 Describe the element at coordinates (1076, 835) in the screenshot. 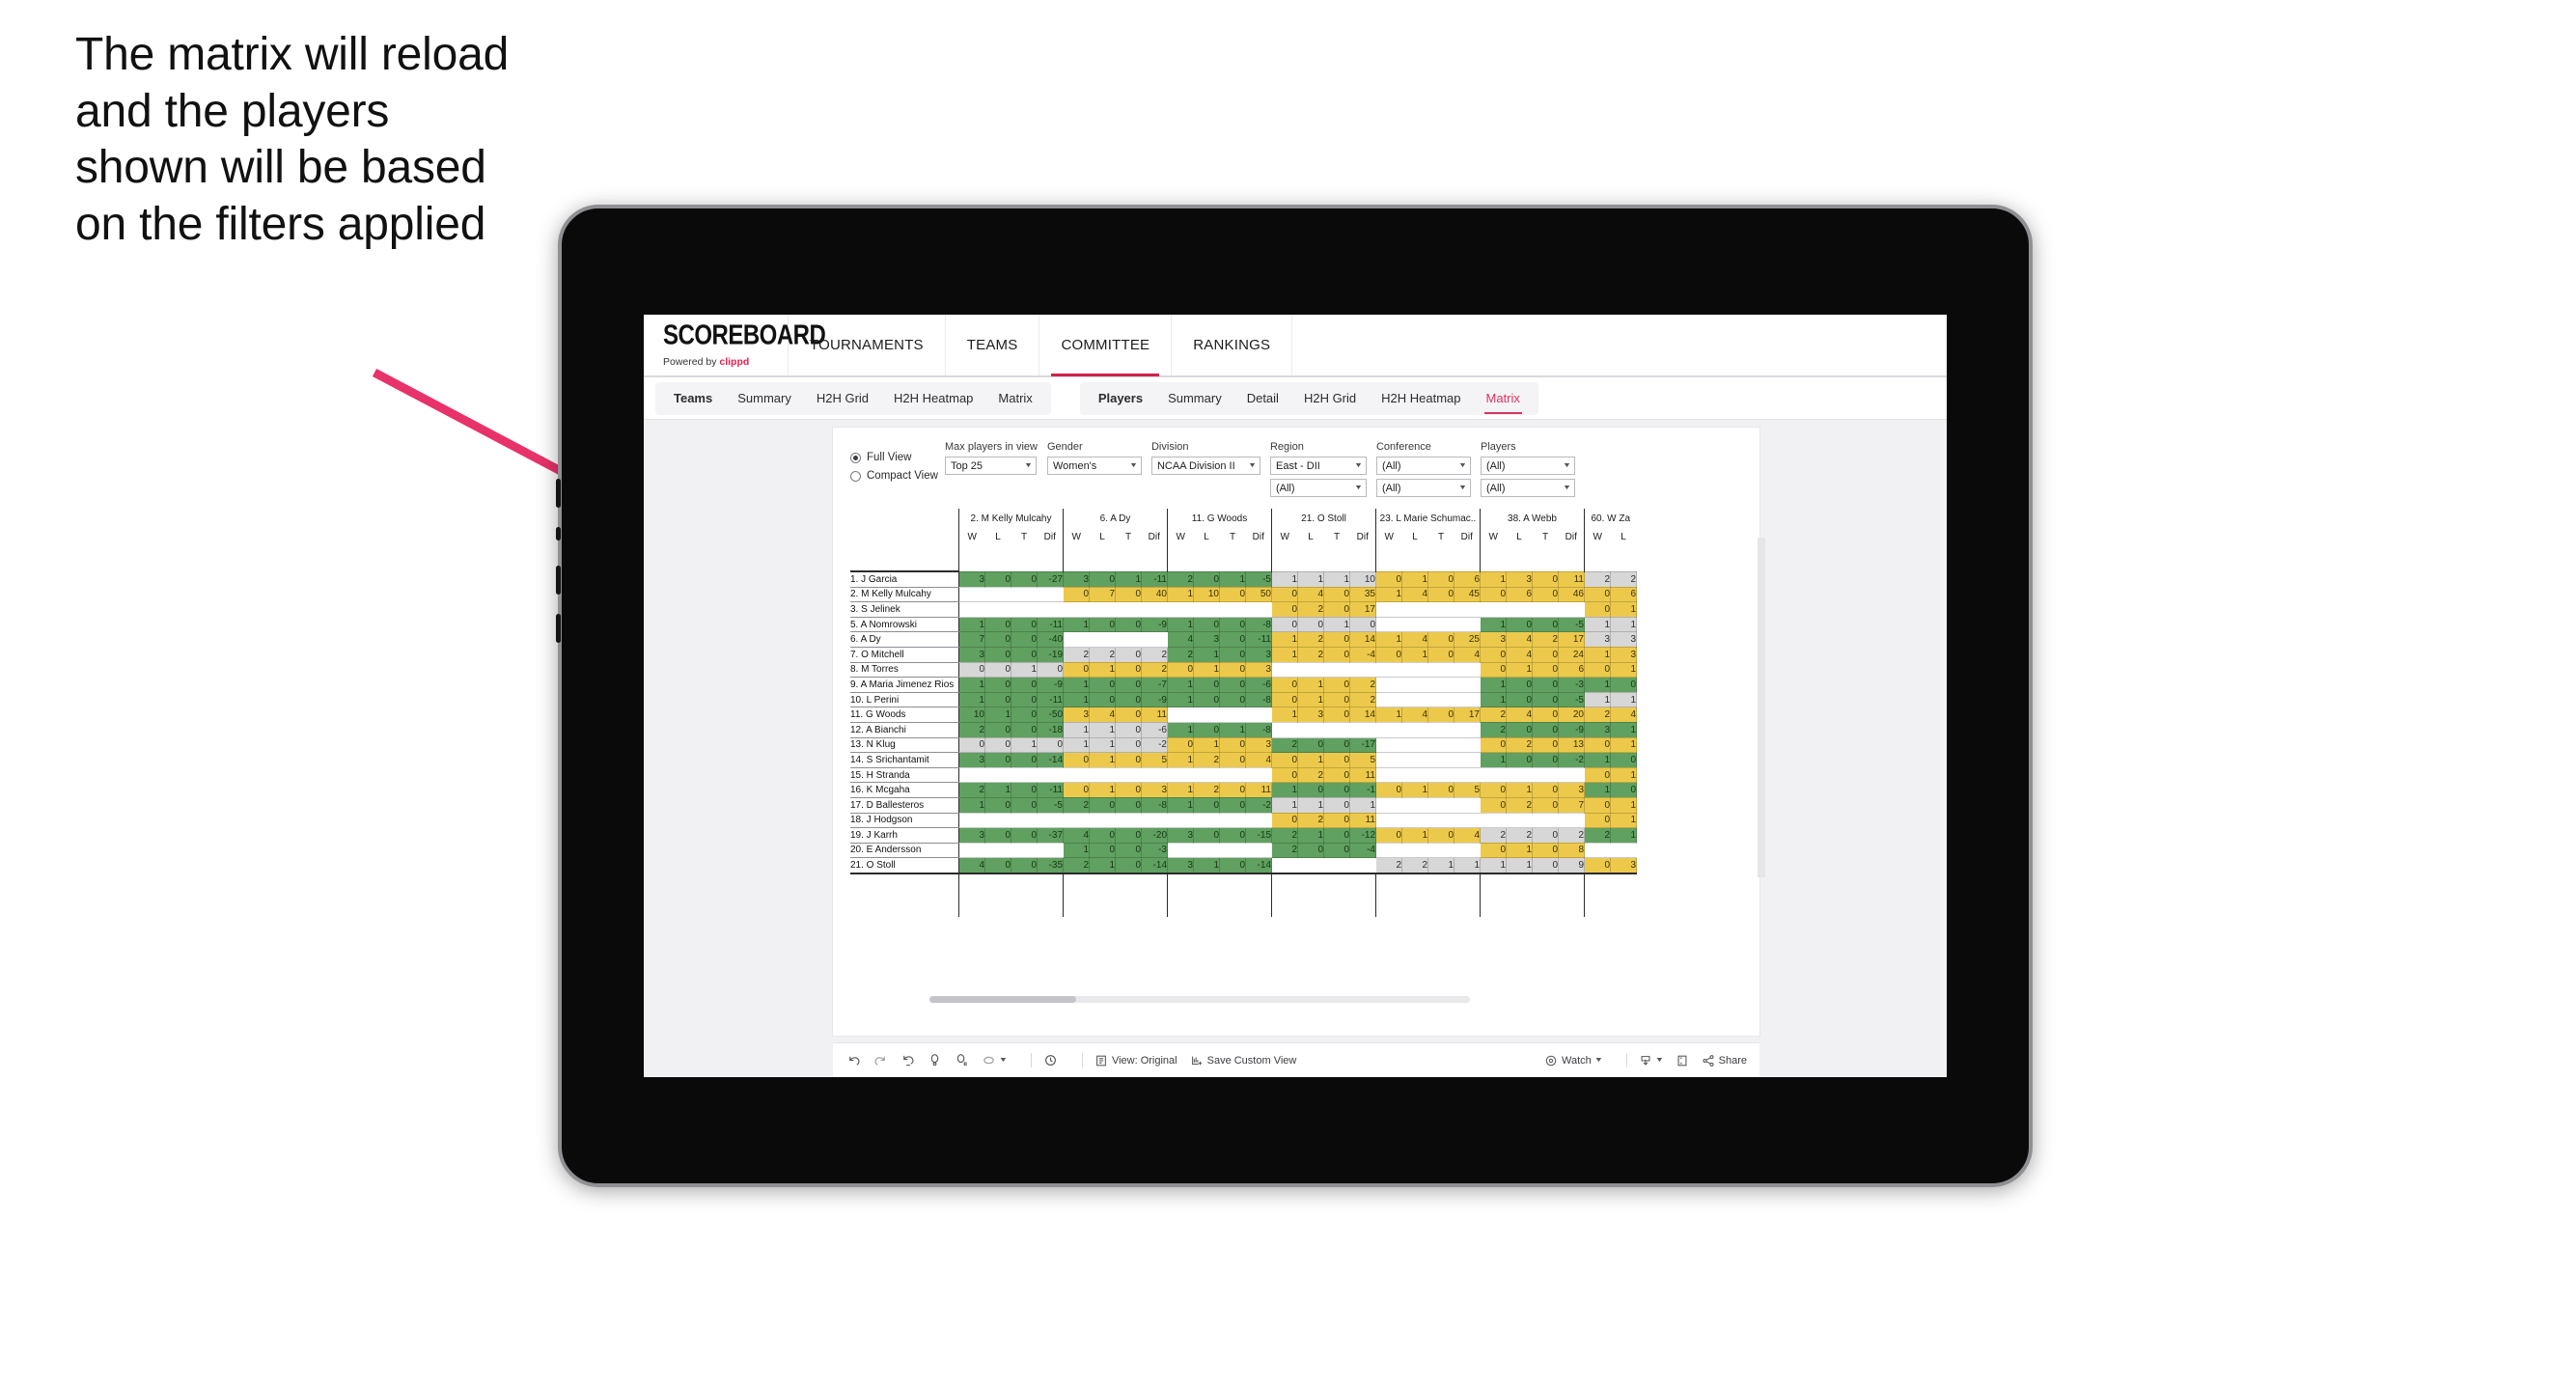

I see `matrix-cell: 4` at that location.